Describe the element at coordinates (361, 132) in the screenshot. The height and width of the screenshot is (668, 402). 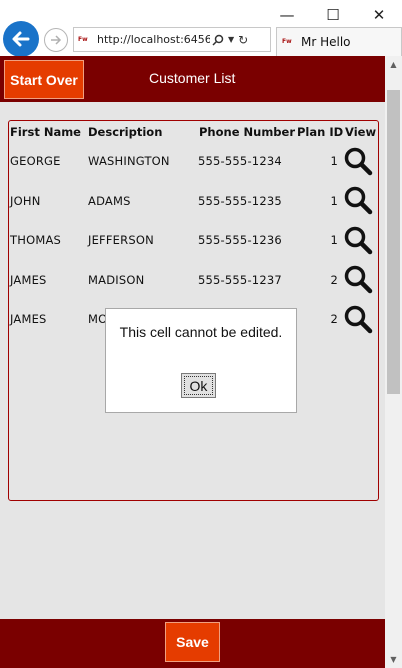
I see `column-header-view: View` at that location.